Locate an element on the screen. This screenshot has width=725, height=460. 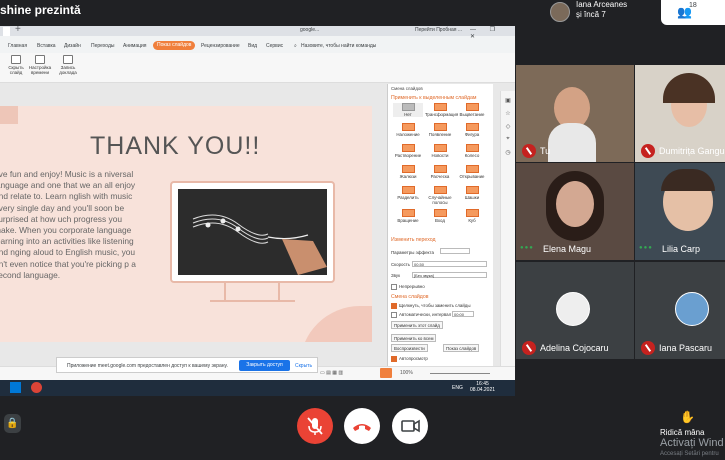
side-toolbar: ▣ ☆ ◇ ⌖ ◷ is located at coordinates (507, 231).